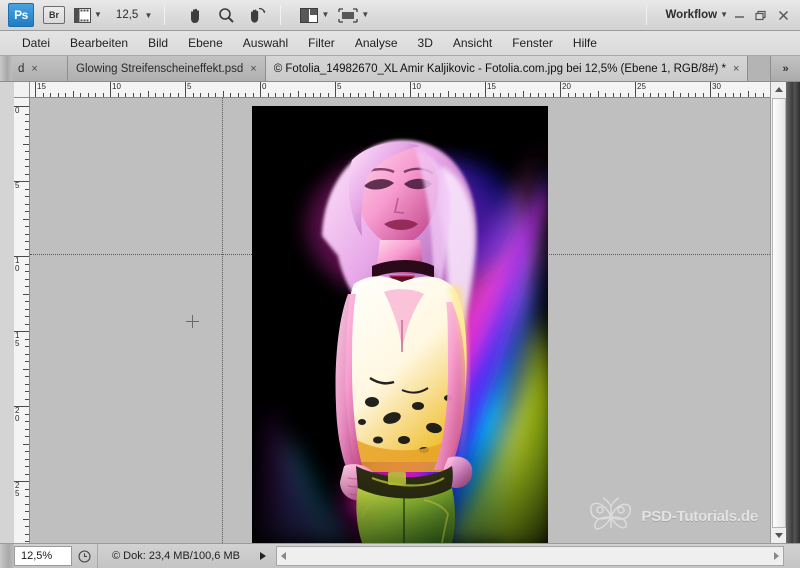  I want to click on zoom-level-dropdown: 12,5 ▼, so click(134, 15).